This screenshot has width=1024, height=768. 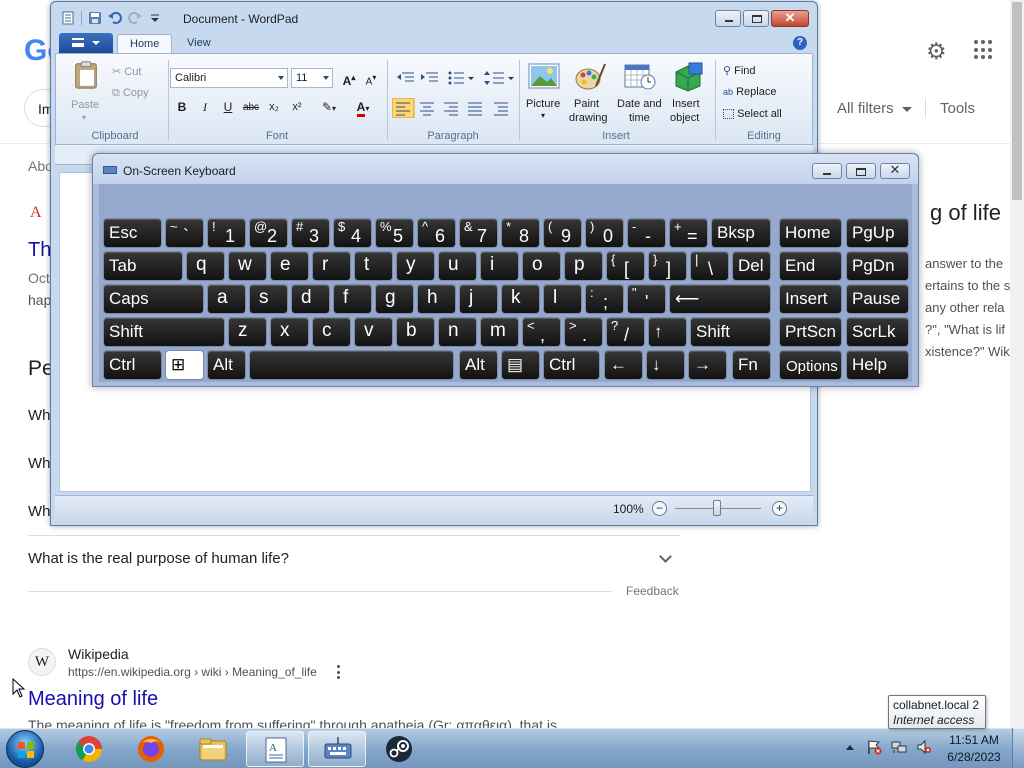 I want to click on key-x: x, so click(x=289, y=332).